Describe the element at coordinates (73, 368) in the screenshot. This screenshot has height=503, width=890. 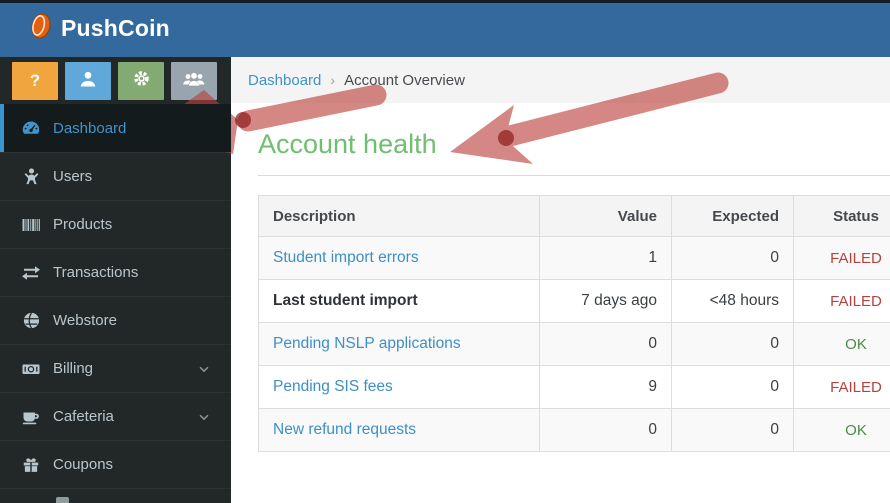
I see `sidebar-item-label: Billing` at that location.